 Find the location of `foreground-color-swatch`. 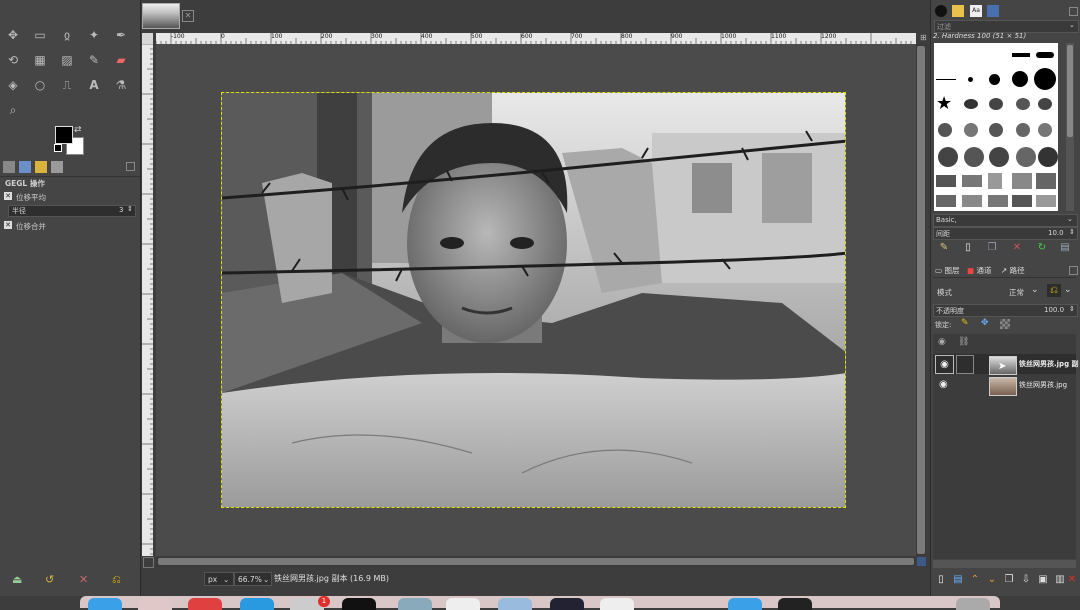

foreground-color-swatch is located at coordinates (64, 135).